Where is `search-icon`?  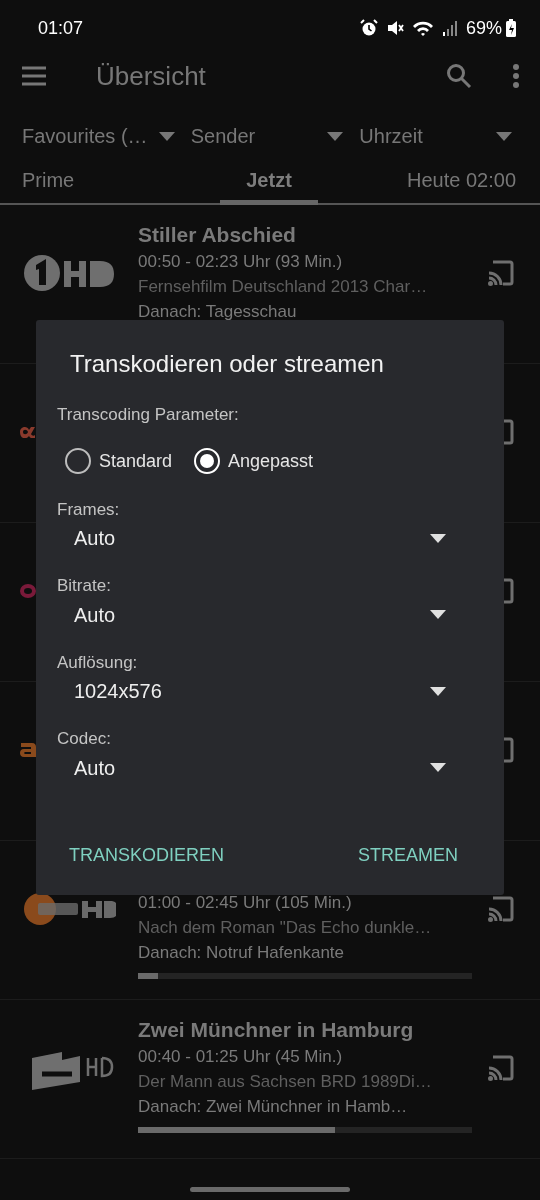 search-icon is located at coordinates (459, 76).